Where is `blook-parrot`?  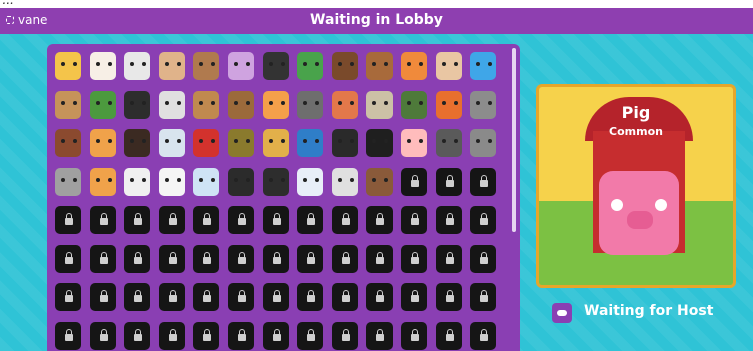
blook-parrot is located at coordinates (206, 143).